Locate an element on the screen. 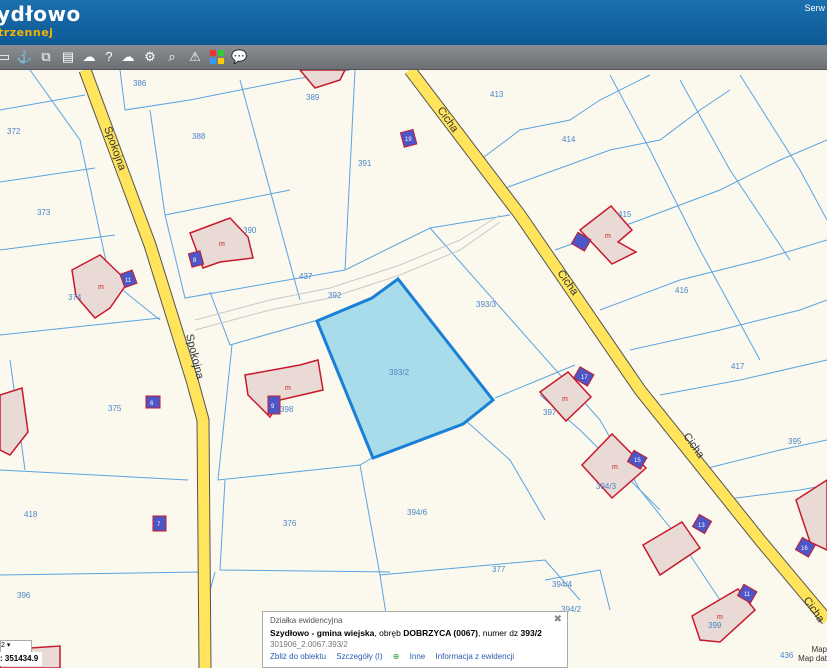 The image size is (827, 668). plus-icon: ⊕ is located at coordinates (396, 656).